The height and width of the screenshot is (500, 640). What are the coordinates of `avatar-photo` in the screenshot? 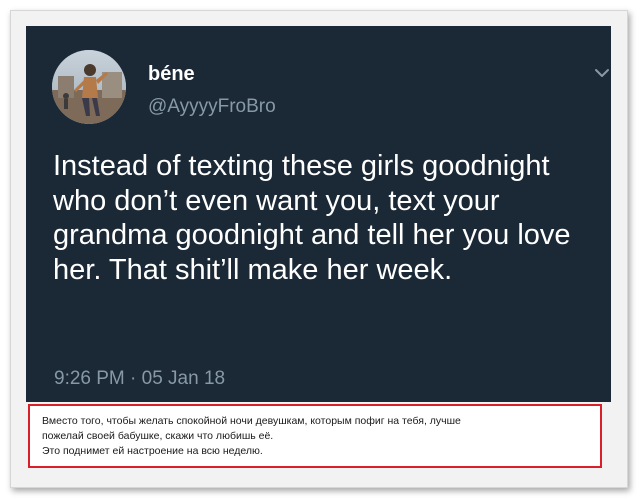 It's located at (89, 87).